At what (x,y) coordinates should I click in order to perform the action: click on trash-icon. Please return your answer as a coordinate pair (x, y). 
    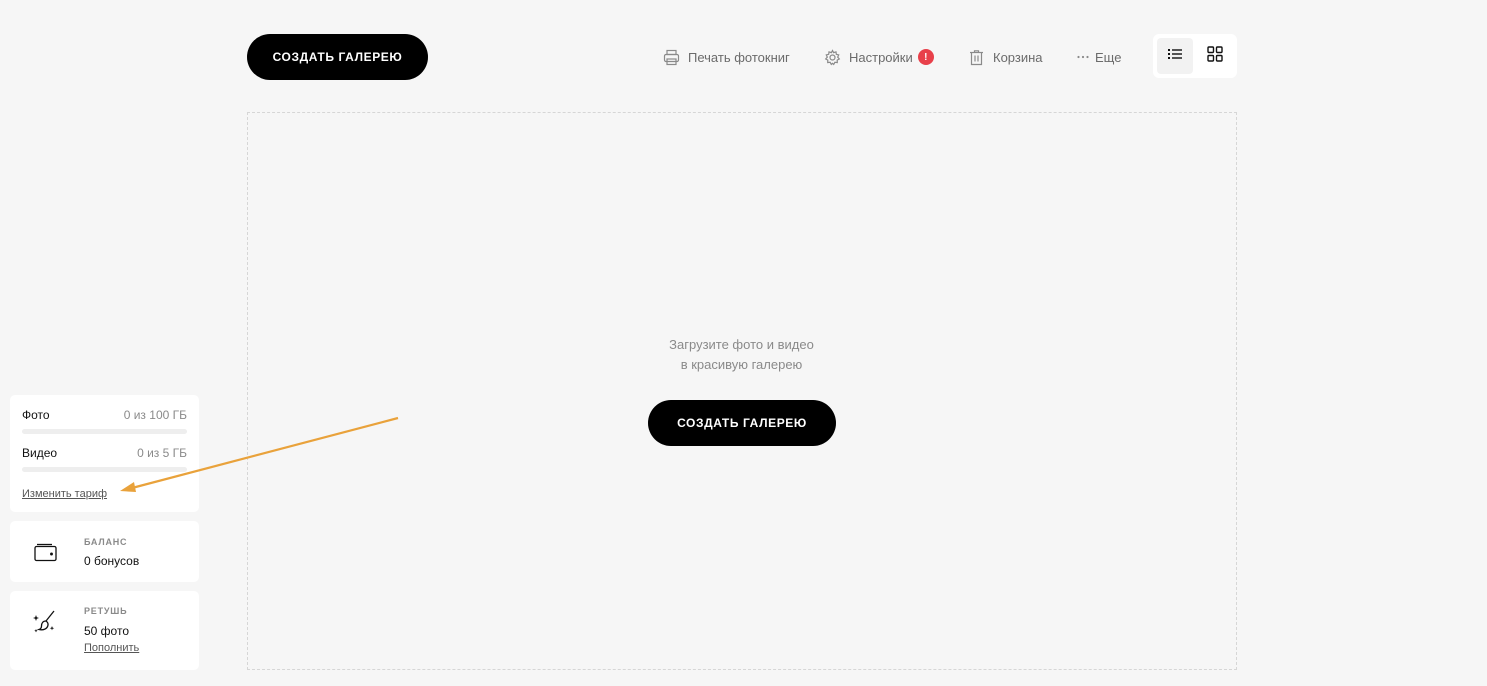
    Looking at the image, I should click on (976, 57).